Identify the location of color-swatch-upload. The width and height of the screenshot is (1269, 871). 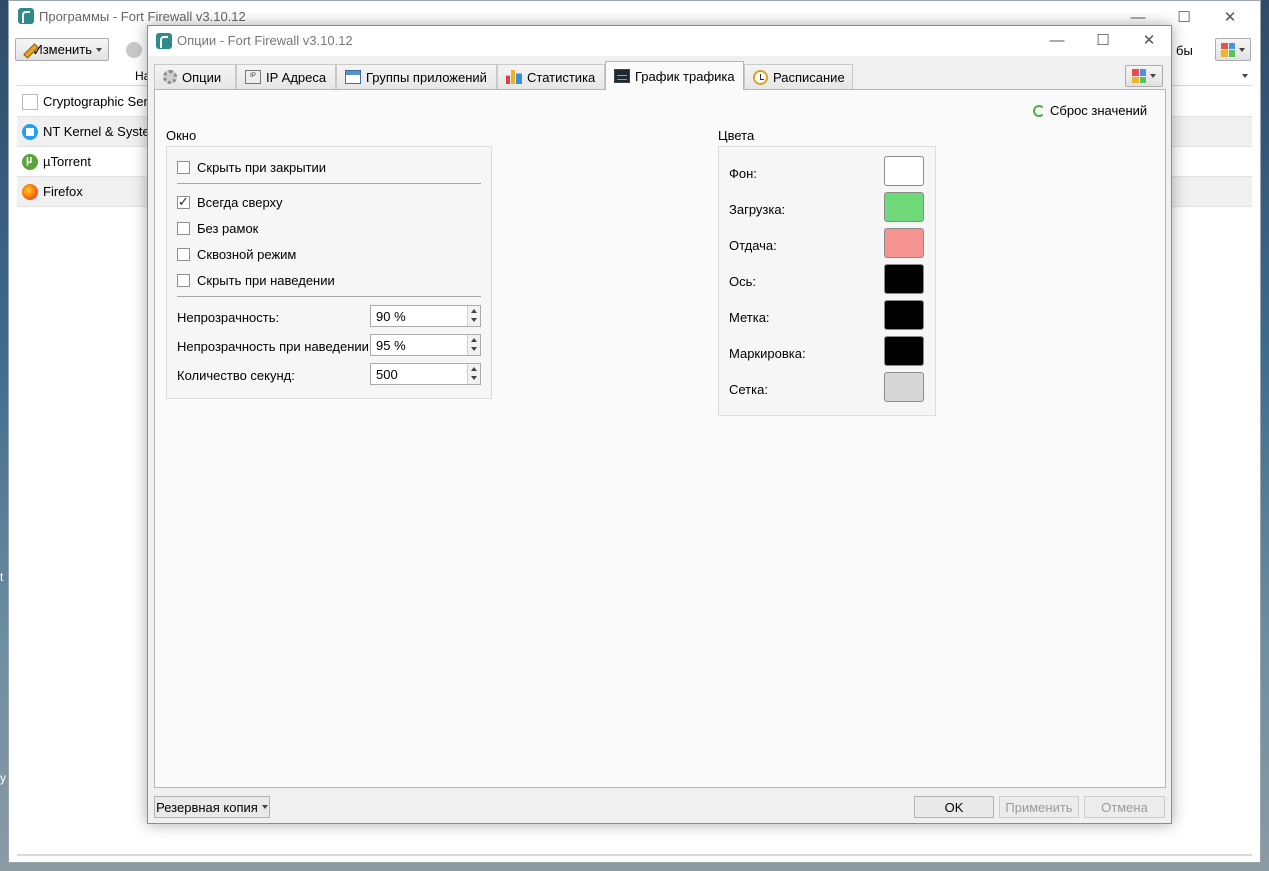
(904, 243).